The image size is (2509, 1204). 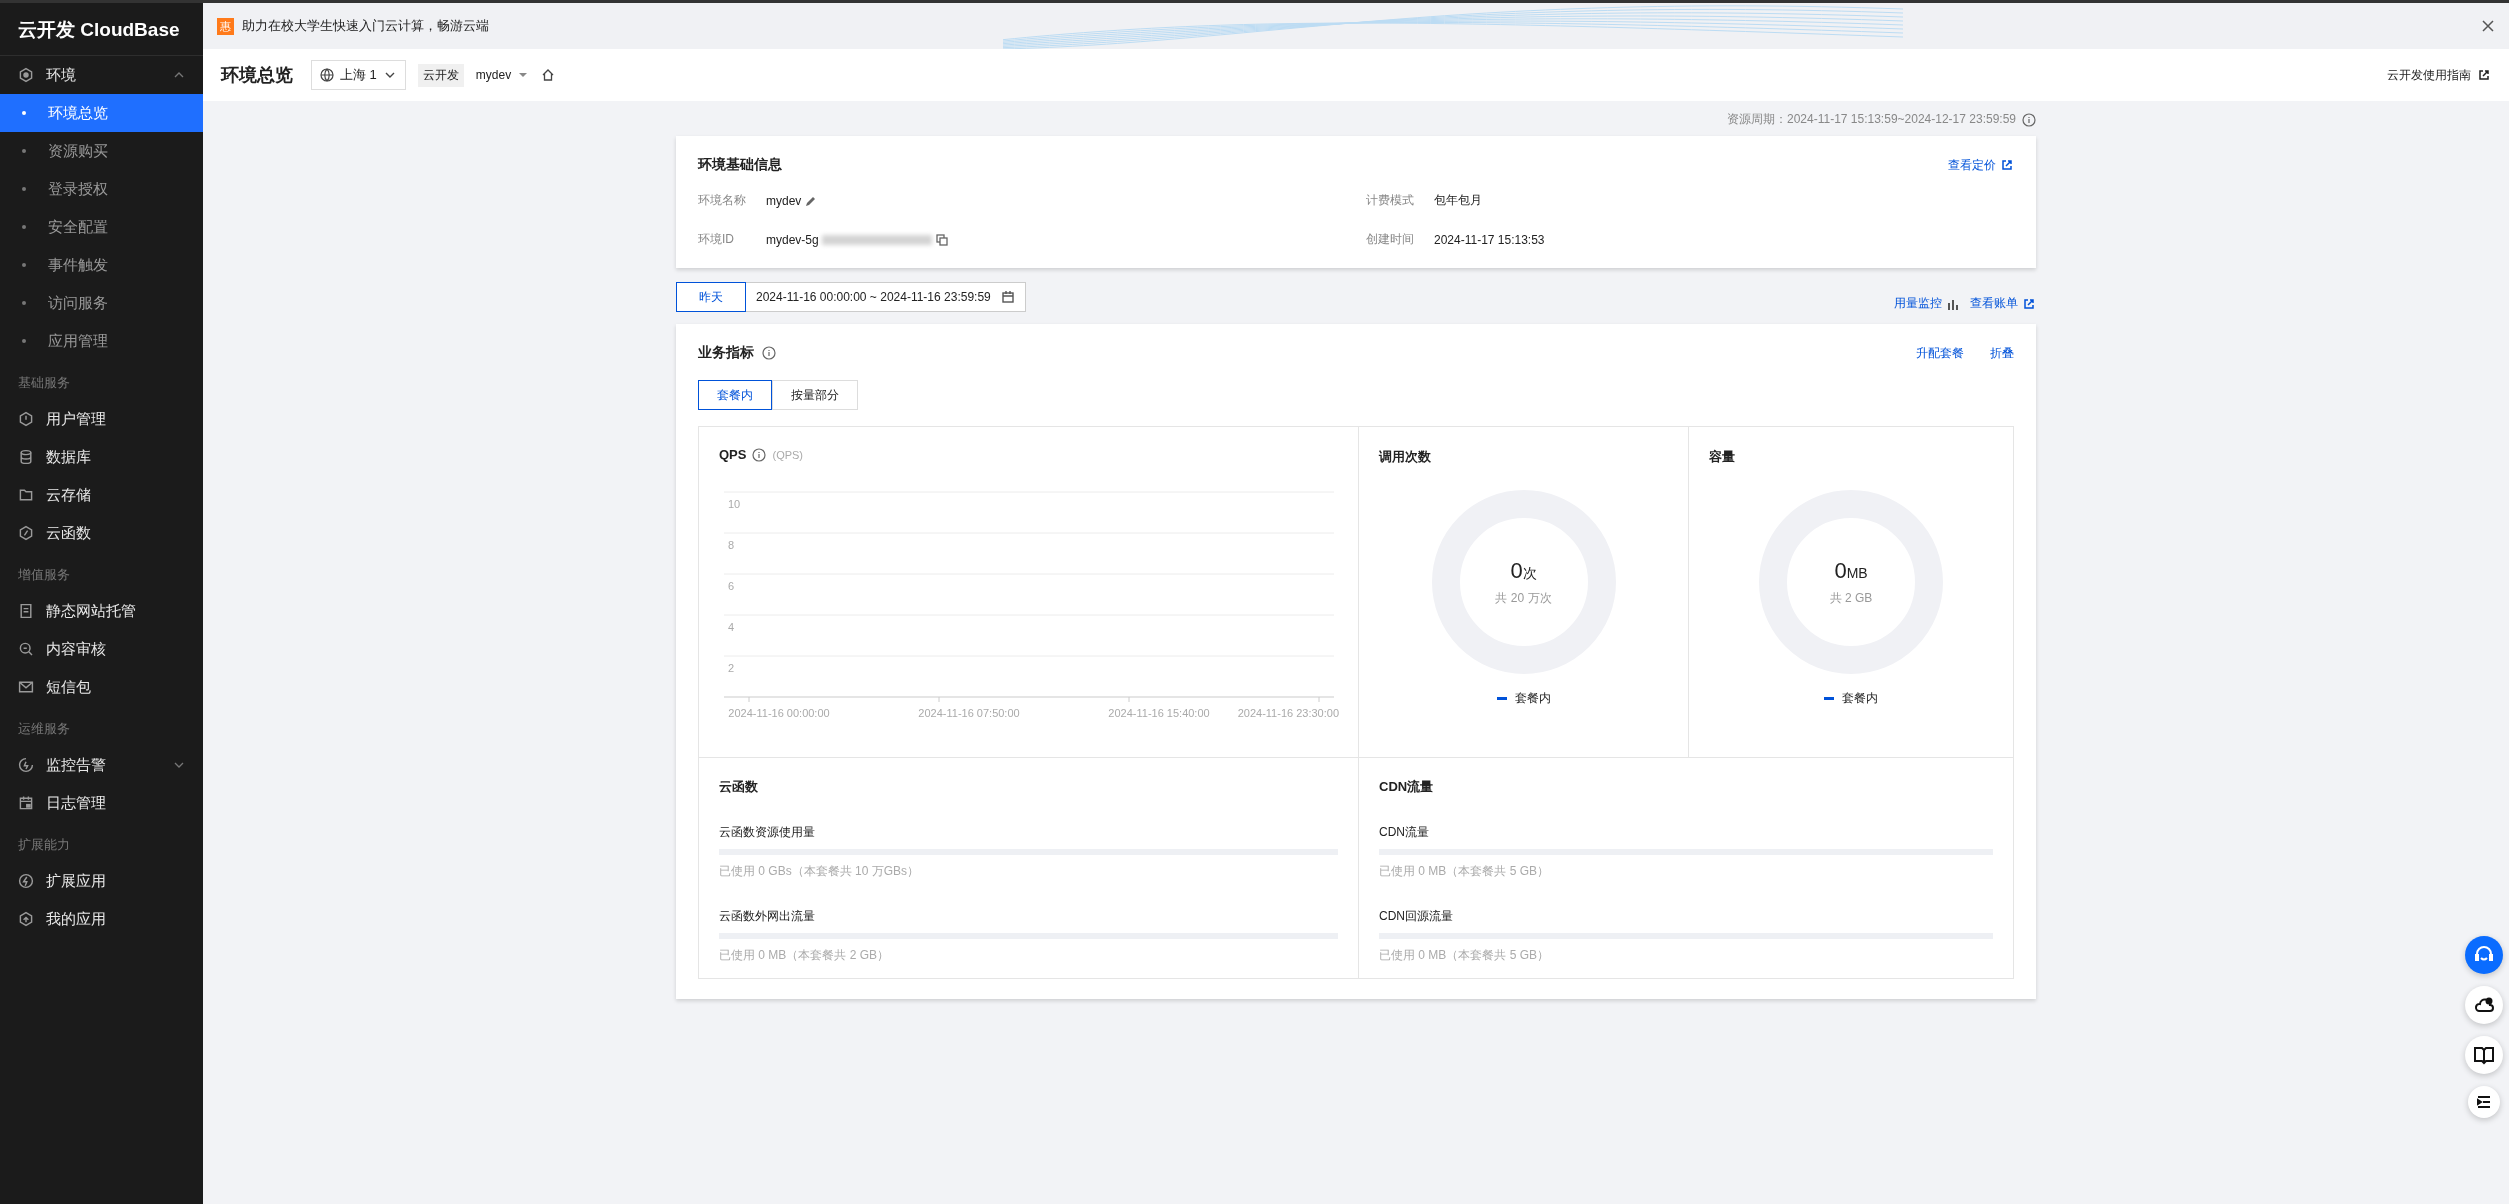 What do you see at coordinates (1288, 713) in the screenshot?
I see `axis-label: 2024-11-16 23:30:00` at bounding box center [1288, 713].